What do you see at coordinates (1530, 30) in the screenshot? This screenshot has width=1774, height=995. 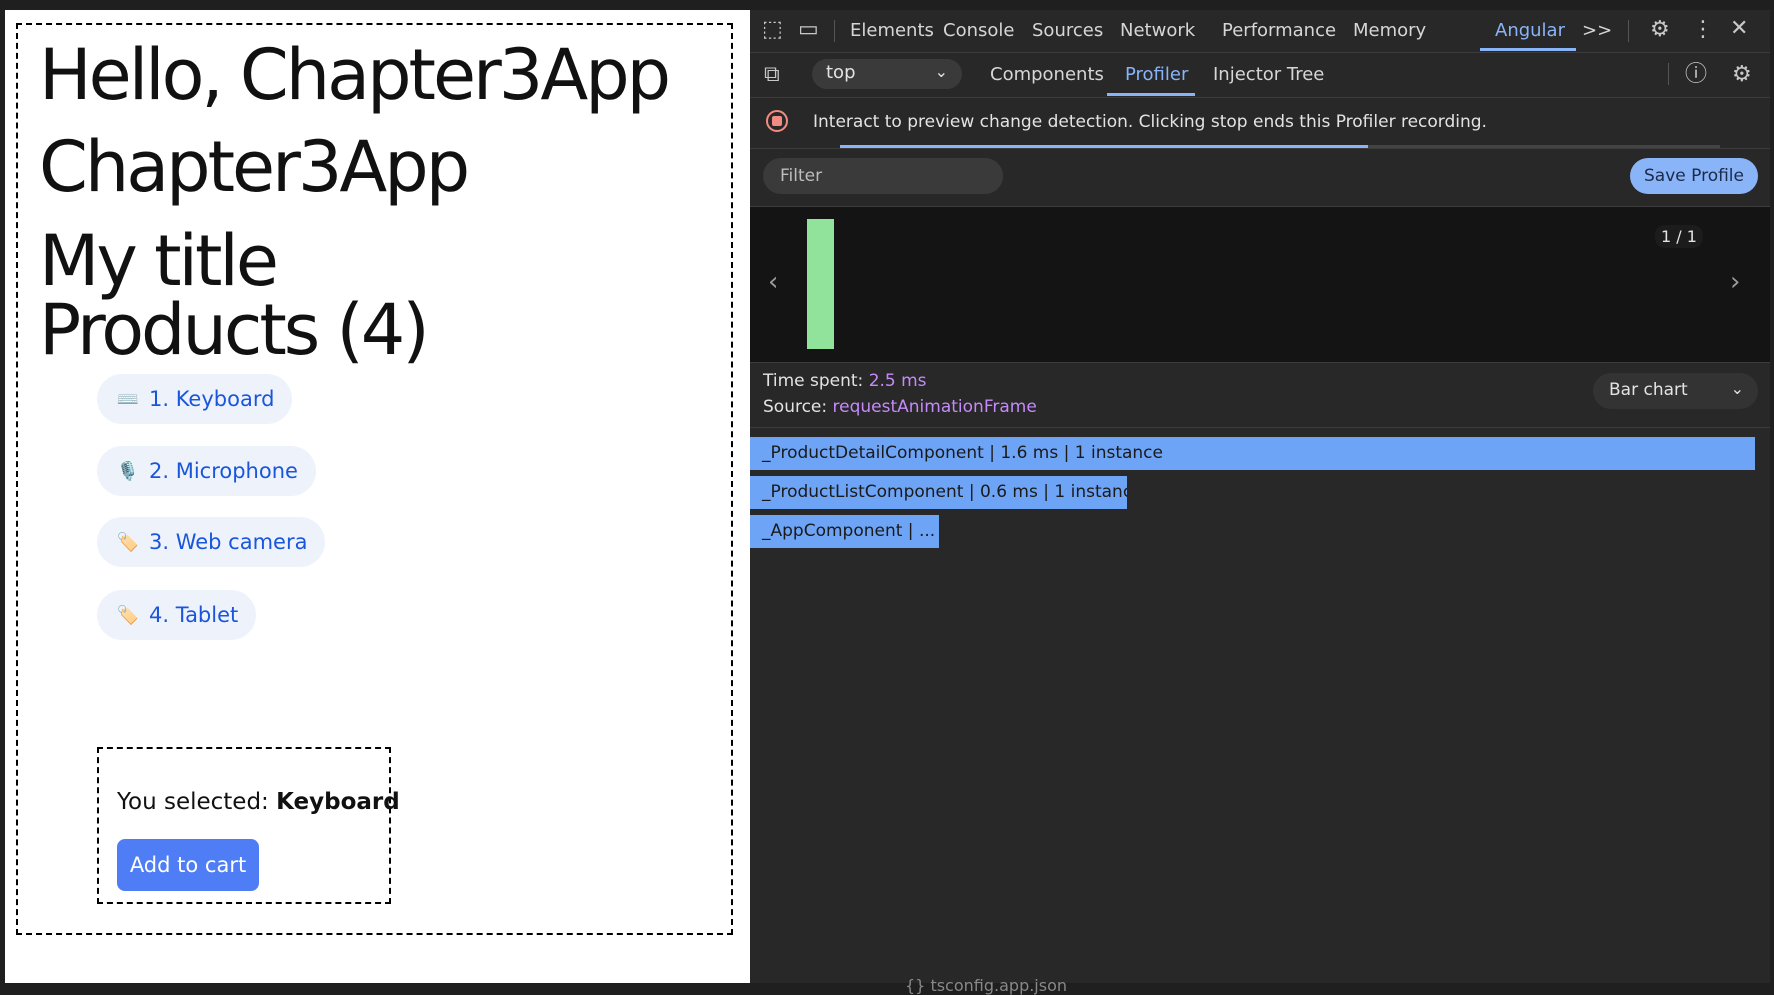 I see `tab-angular: Angular` at bounding box center [1530, 30].